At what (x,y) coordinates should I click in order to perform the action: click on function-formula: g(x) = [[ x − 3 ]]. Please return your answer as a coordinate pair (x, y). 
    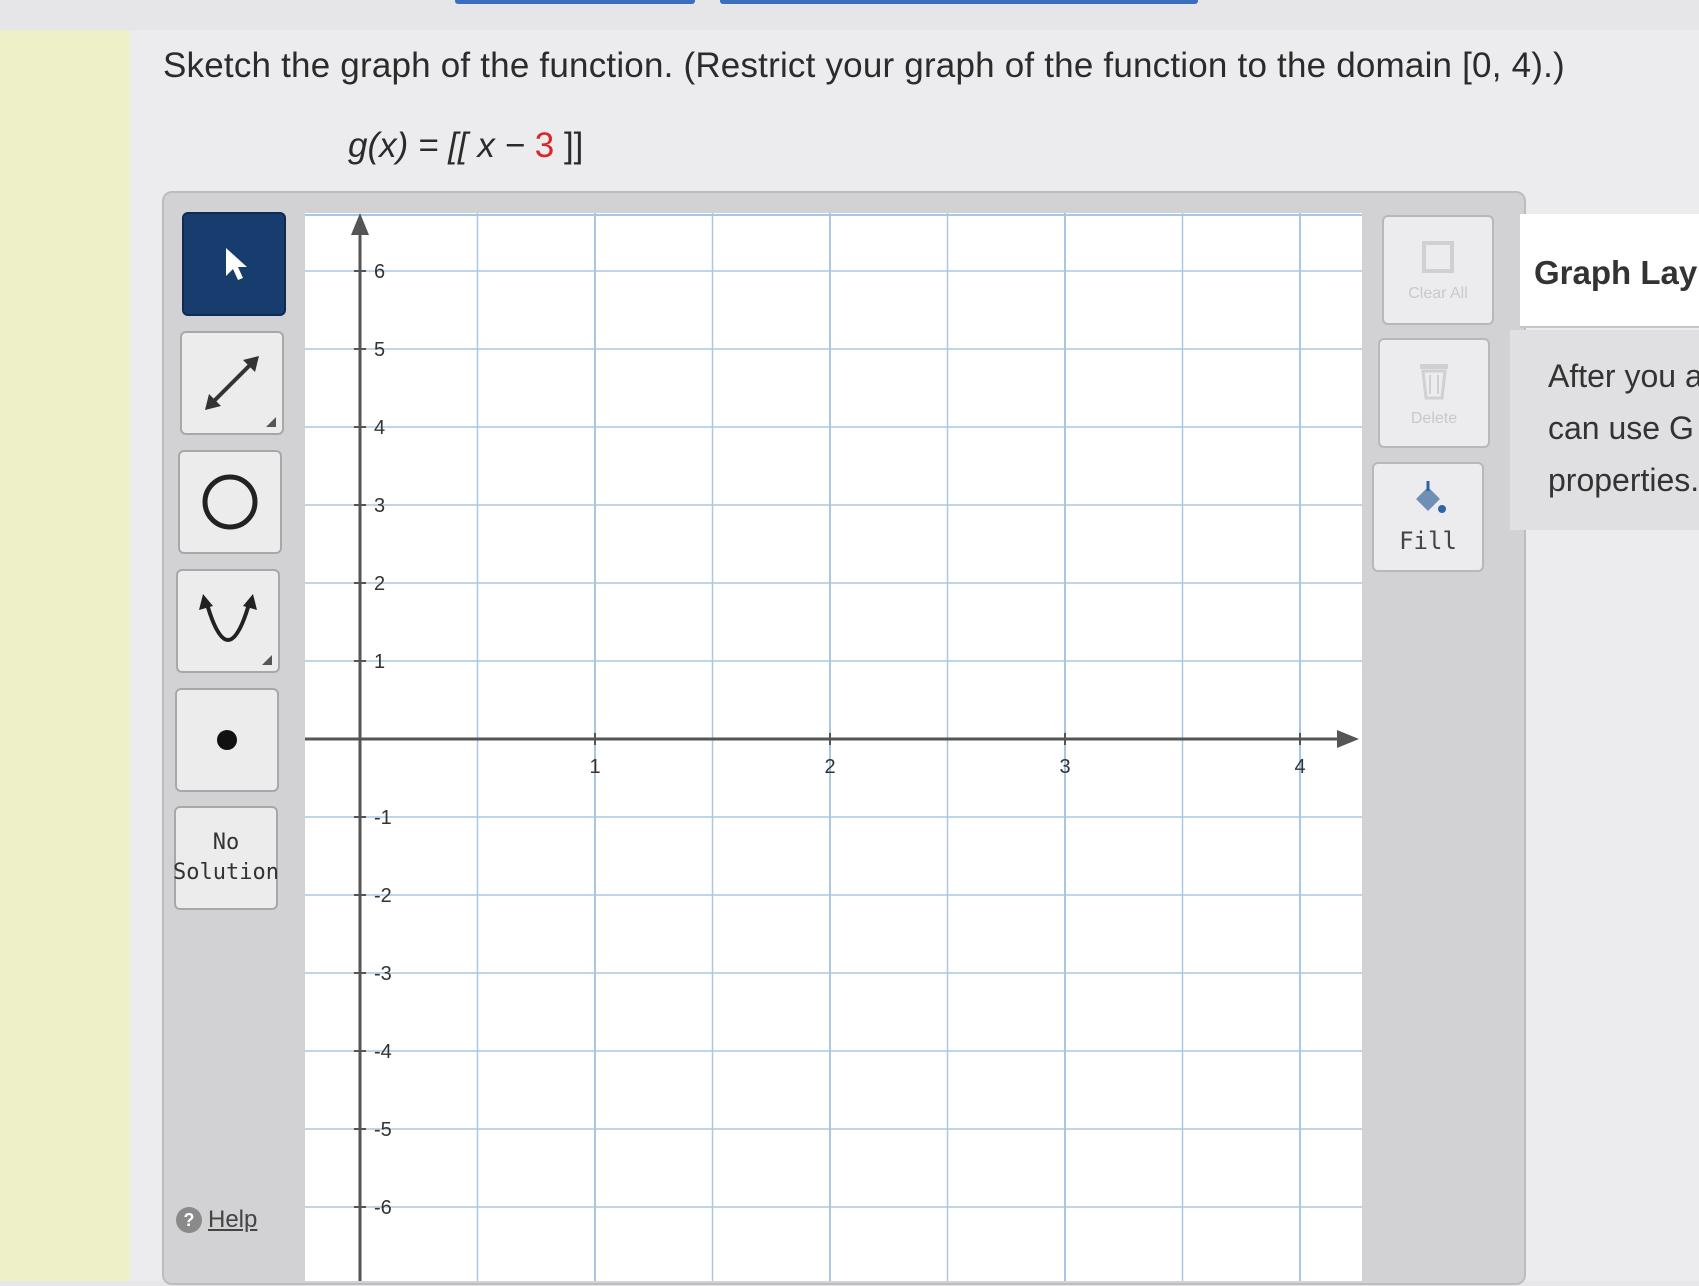
    Looking at the image, I should click on (465, 146).